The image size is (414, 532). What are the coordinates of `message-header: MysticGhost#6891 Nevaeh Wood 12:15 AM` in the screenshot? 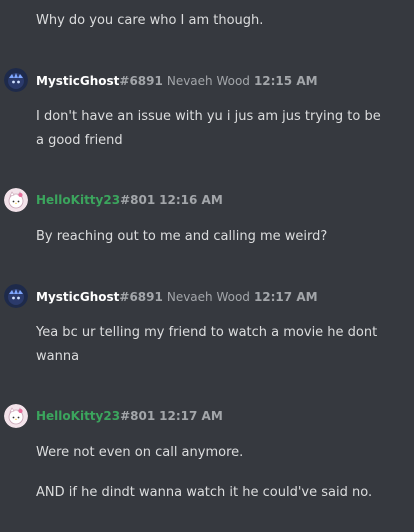 It's located at (177, 81).